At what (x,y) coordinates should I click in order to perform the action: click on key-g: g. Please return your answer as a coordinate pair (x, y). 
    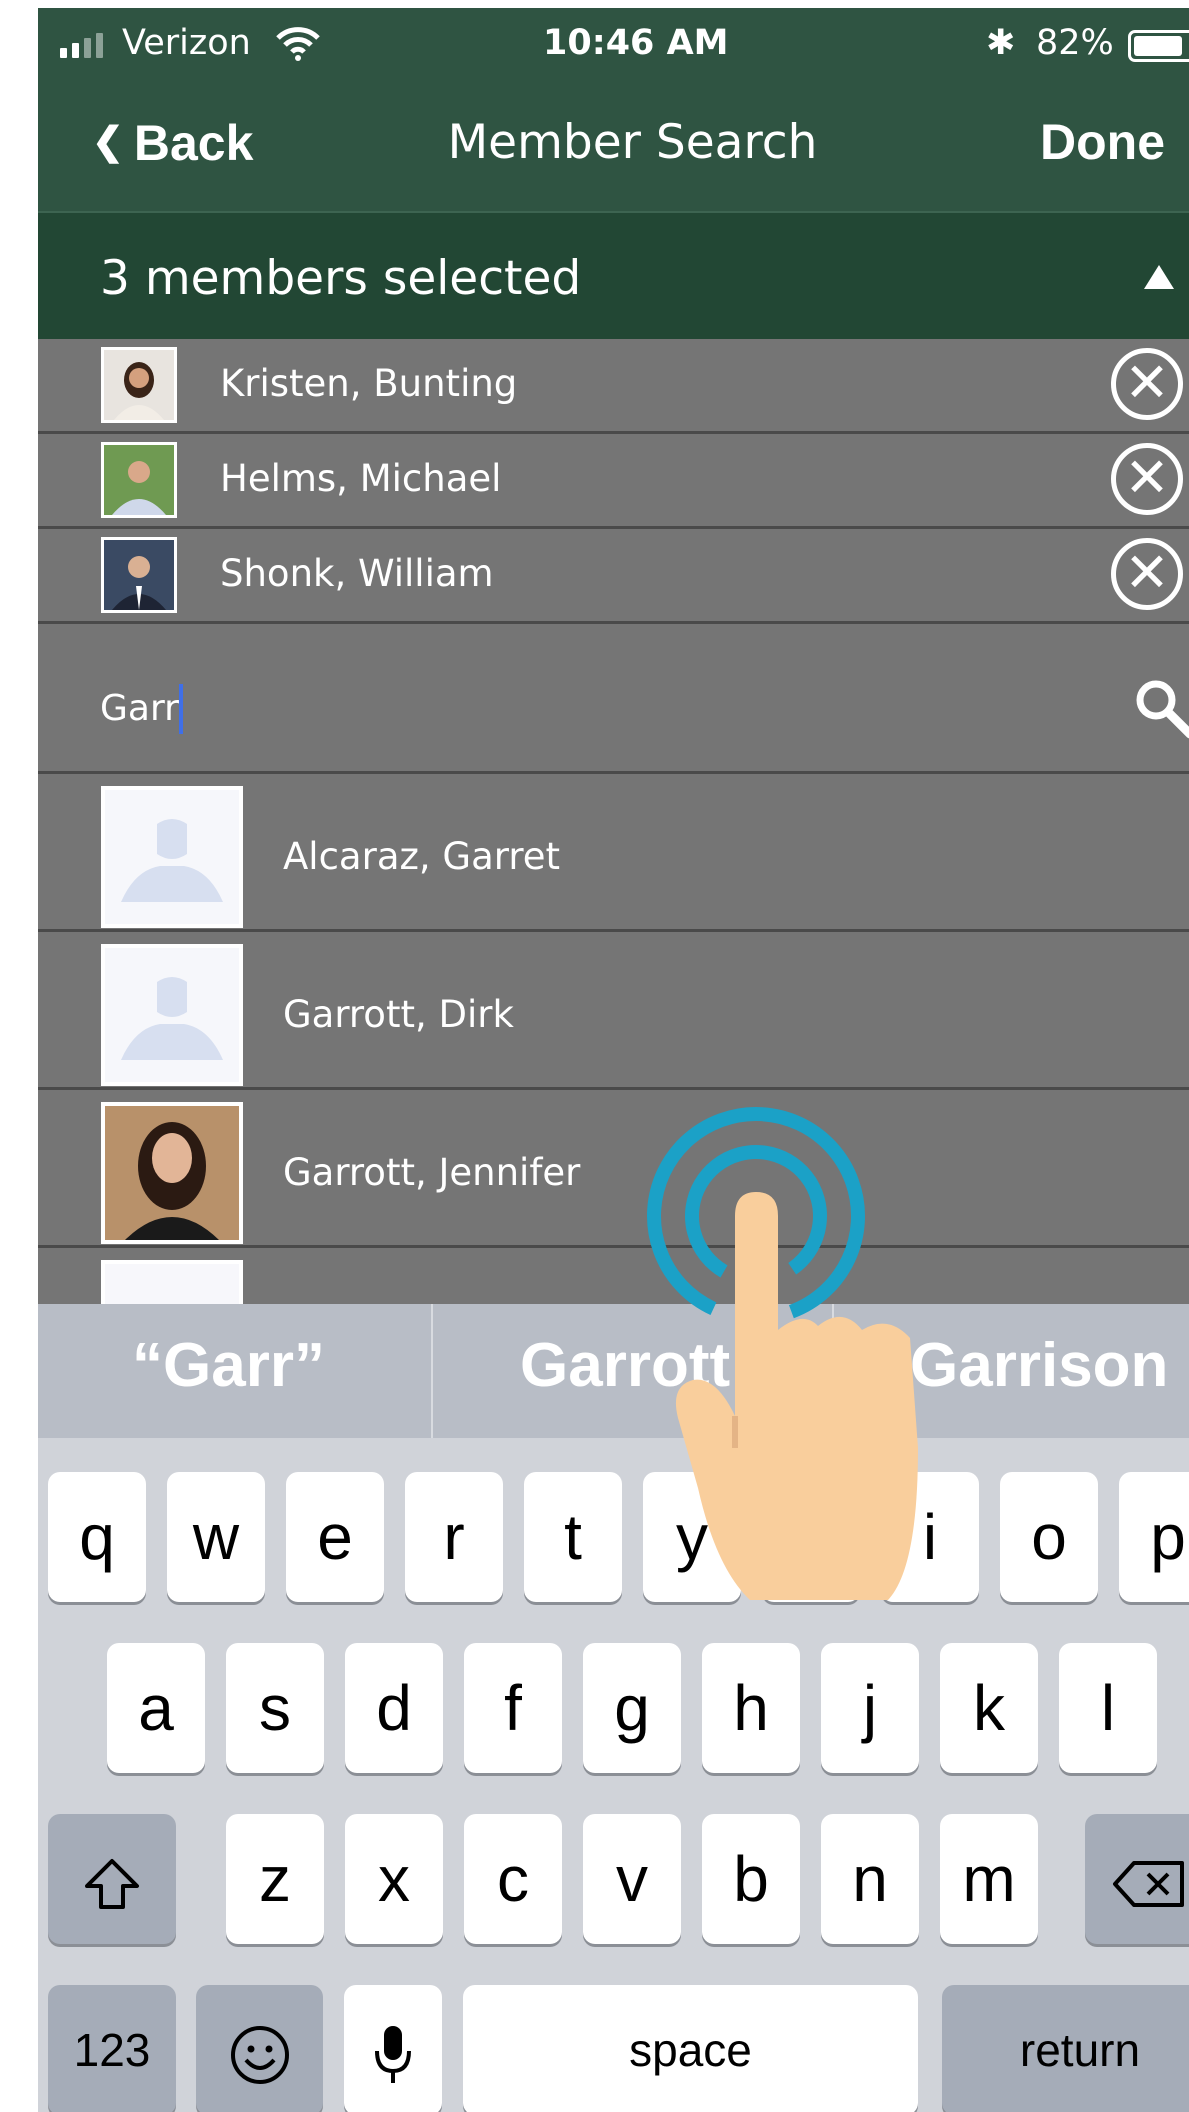
    Looking at the image, I should click on (632, 1708).